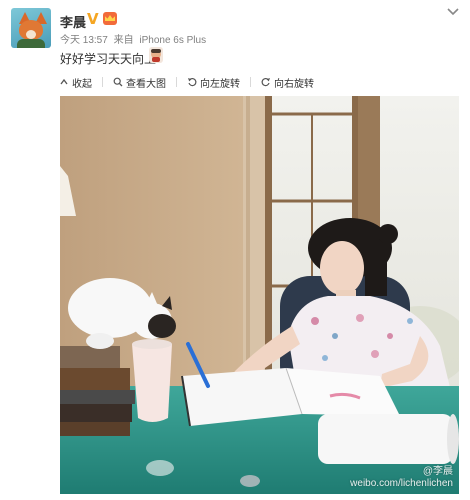  Describe the element at coordinates (172, 40) in the screenshot. I see `source-device: iPhone 6s Plus` at that location.